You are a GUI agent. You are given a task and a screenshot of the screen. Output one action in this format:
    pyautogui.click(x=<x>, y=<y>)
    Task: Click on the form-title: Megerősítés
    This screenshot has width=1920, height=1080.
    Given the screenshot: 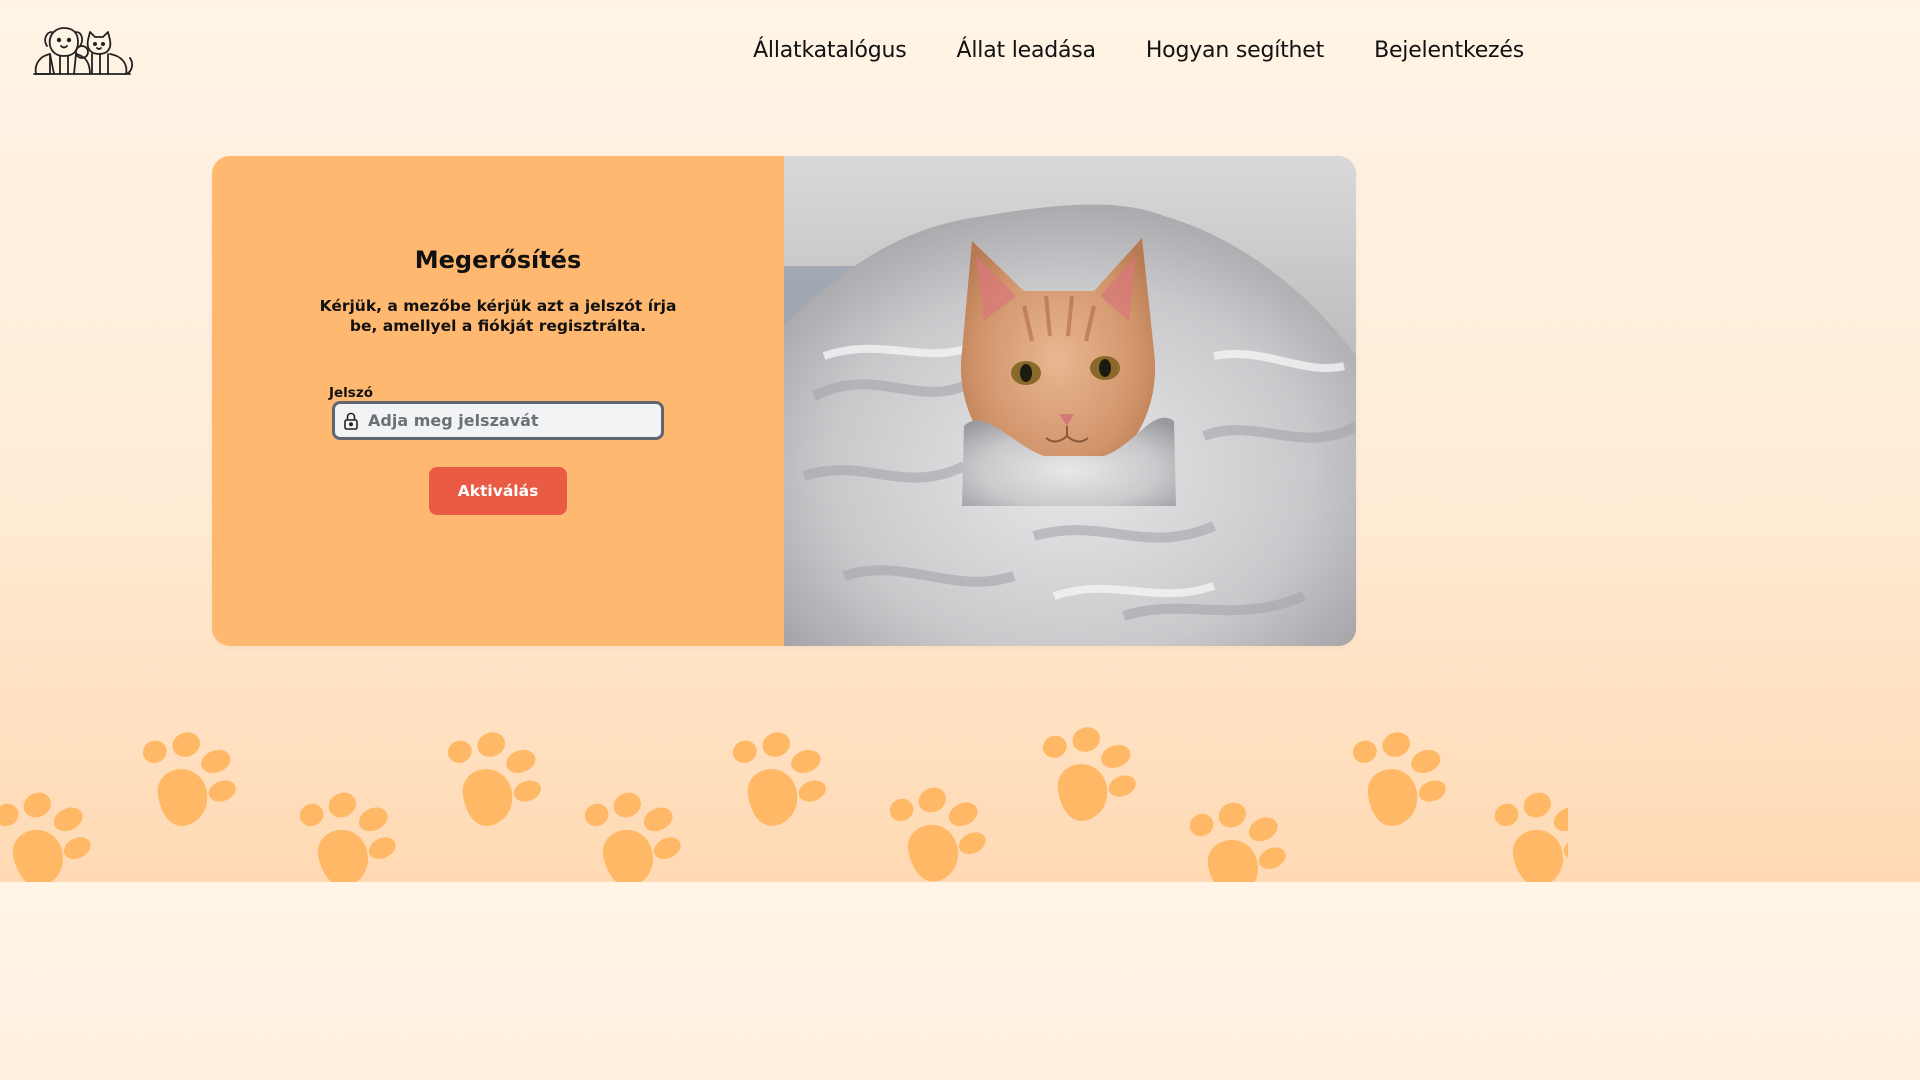 What is the action you would take?
    pyautogui.click(x=498, y=260)
    